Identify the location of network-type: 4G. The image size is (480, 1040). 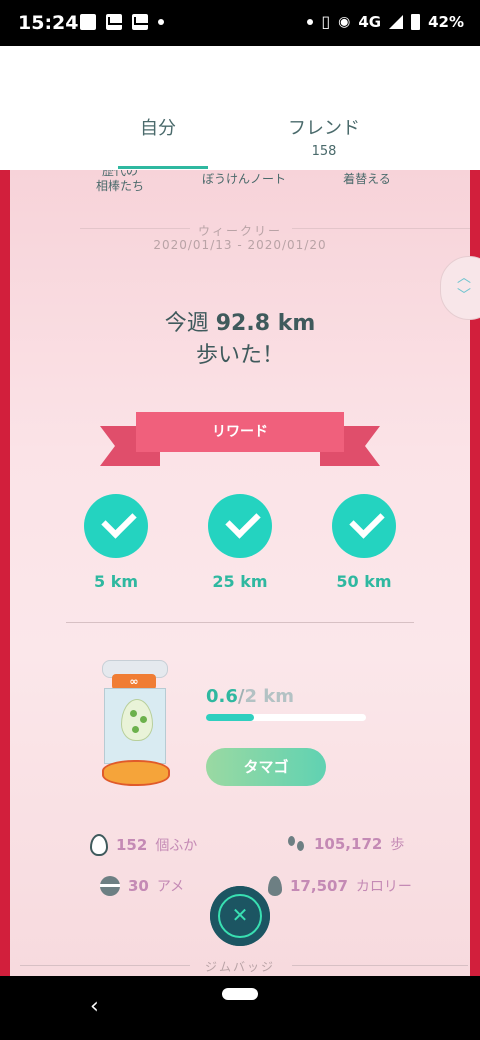
(370, 21).